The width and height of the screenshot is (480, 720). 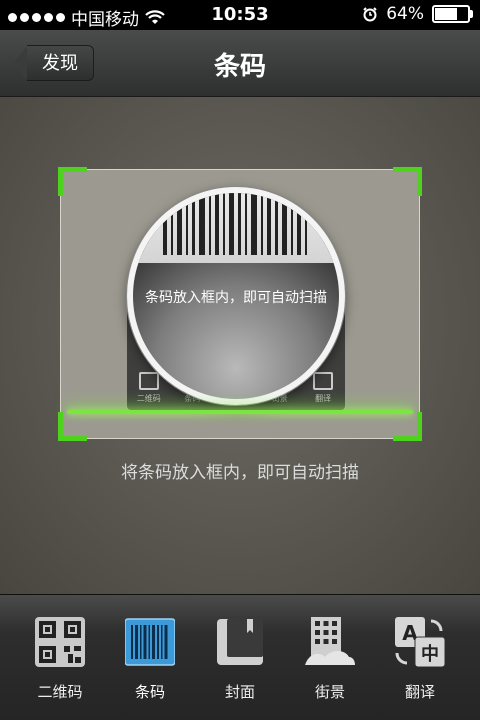 What do you see at coordinates (72, 426) in the screenshot?
I see `frame-corner-bottom-left` at bounding box center [72, 426].